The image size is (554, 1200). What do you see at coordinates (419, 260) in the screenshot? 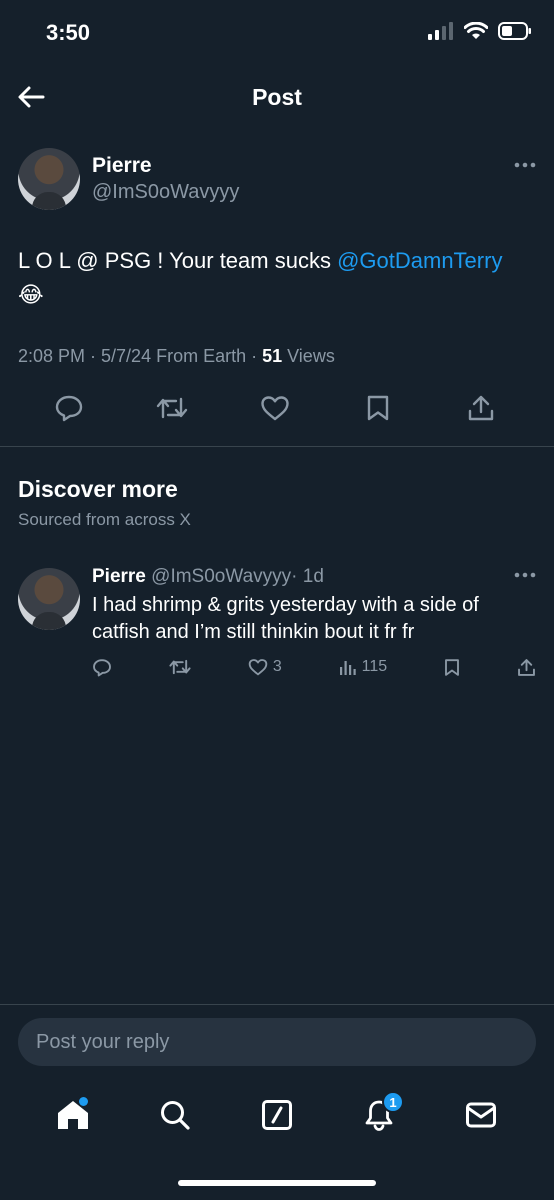
I see `mention-link: @GotDamnTerry` at bounding box center [419, 260].